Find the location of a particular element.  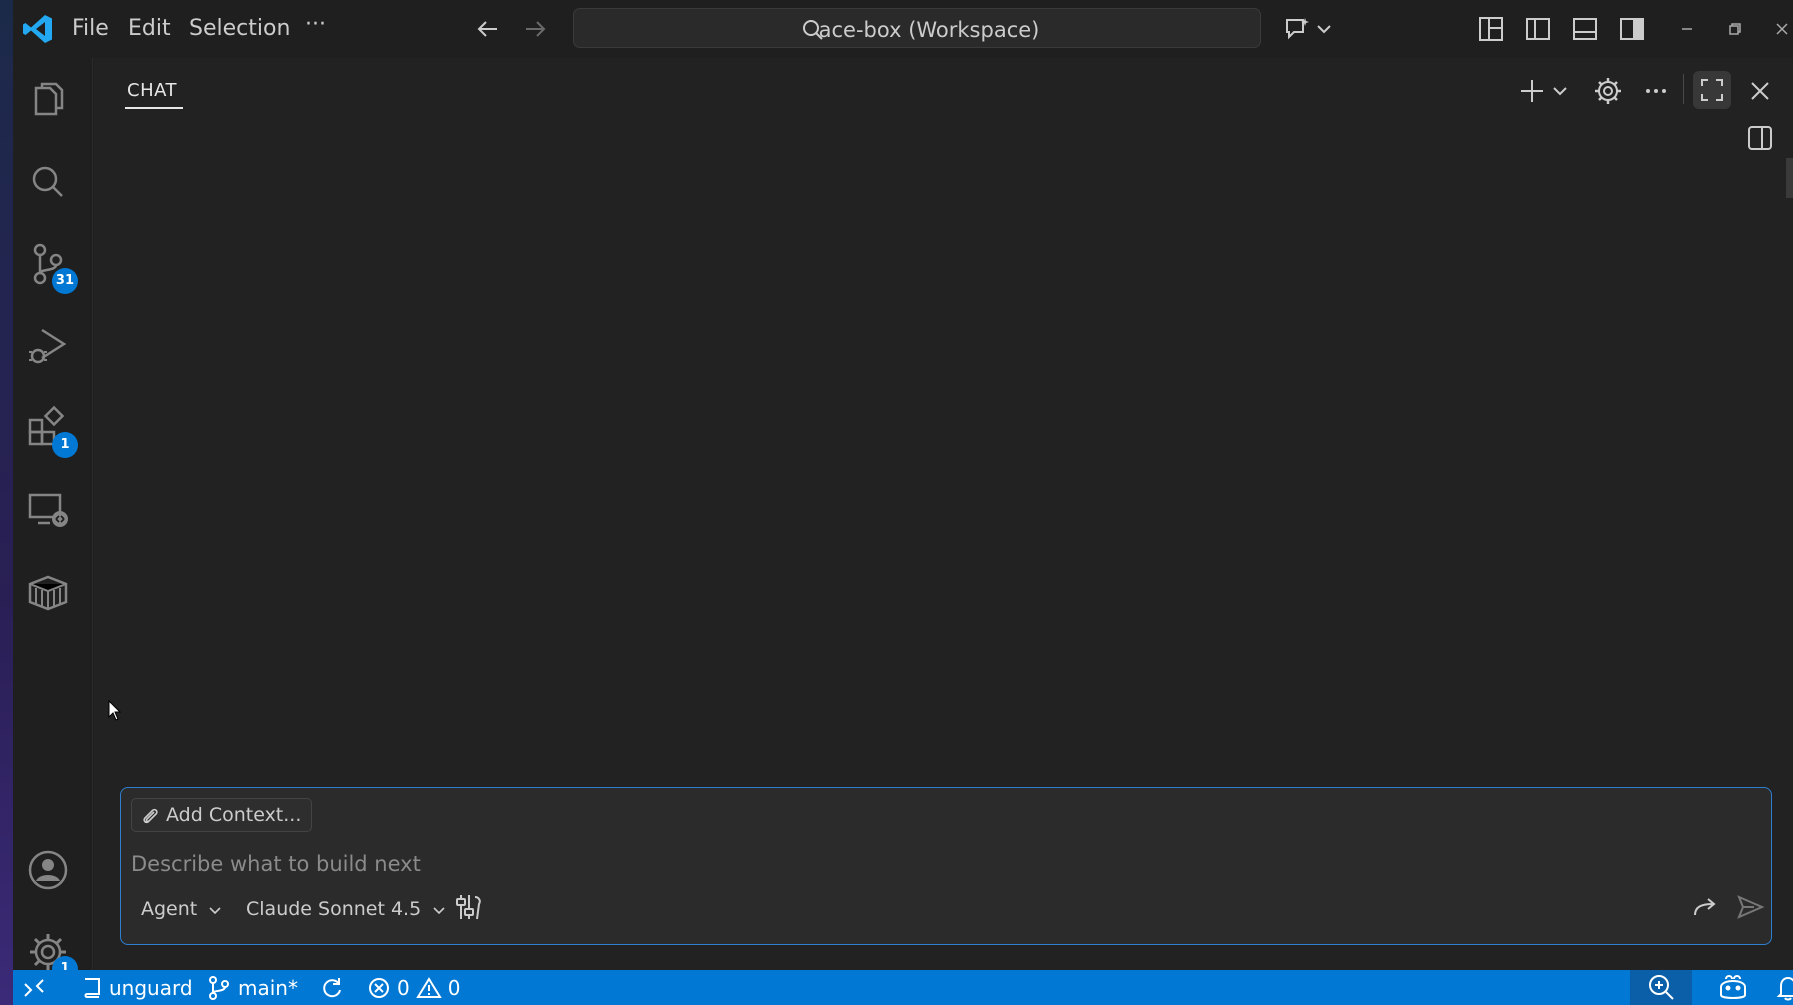

account-icon is located at coordinates (48, 870).